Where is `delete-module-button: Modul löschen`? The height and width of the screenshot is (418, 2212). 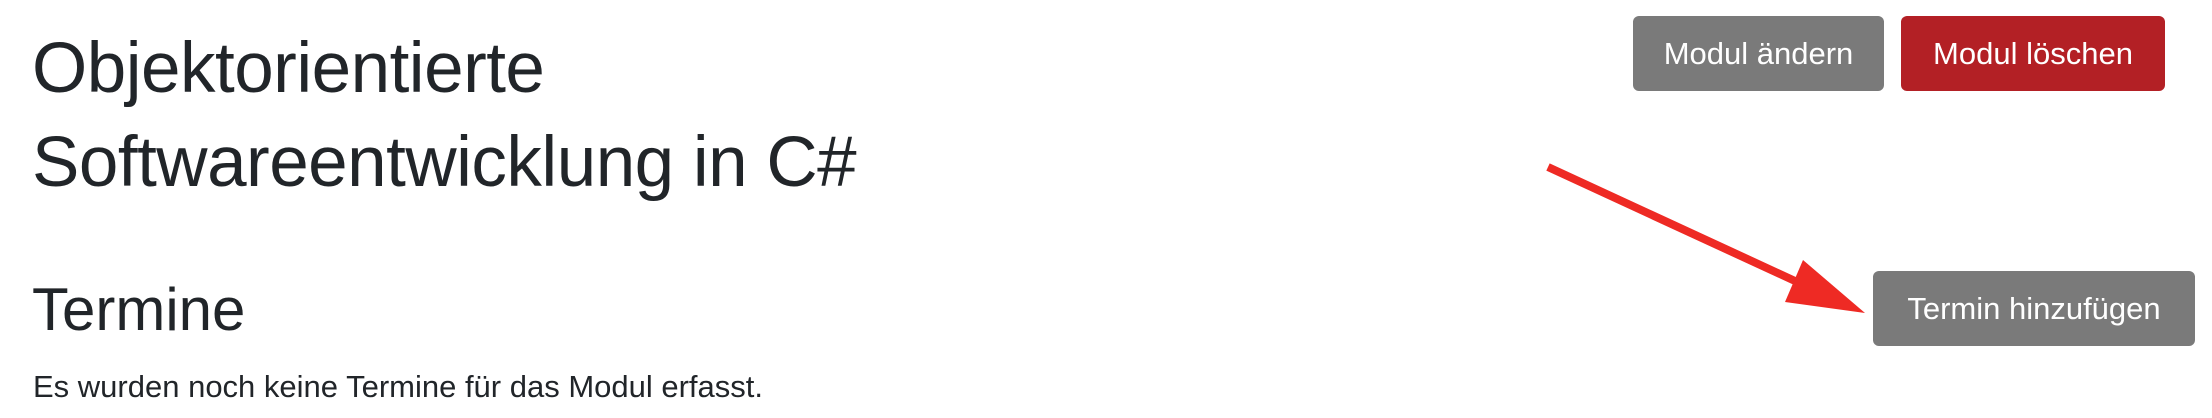
delete-module-button: Modul löschen is located at coordinates (2033, 53).